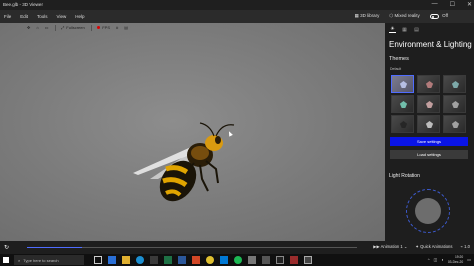 Image resolution: width=474 pixels, height=266 pixels. Describe the element at coordinates (28, 27) in the screenshot. I see `grid-icon: ✥` at that location.